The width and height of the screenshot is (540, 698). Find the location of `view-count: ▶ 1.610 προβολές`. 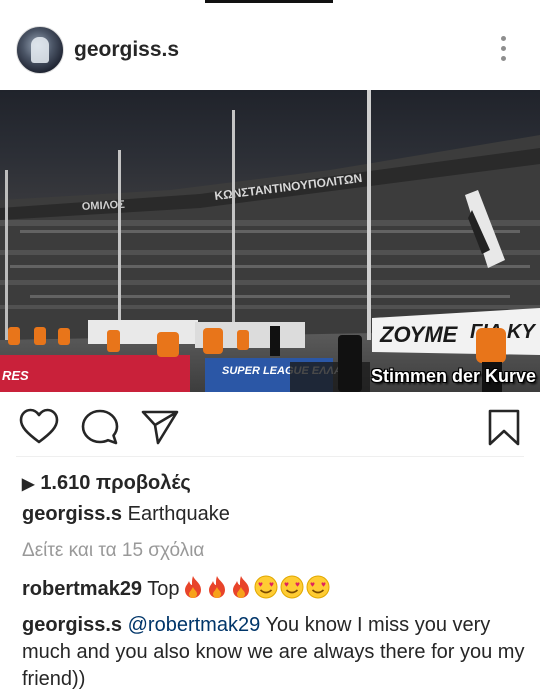

view-count: ▶ 1.610 προβολές is located at coordinates (106, 483).